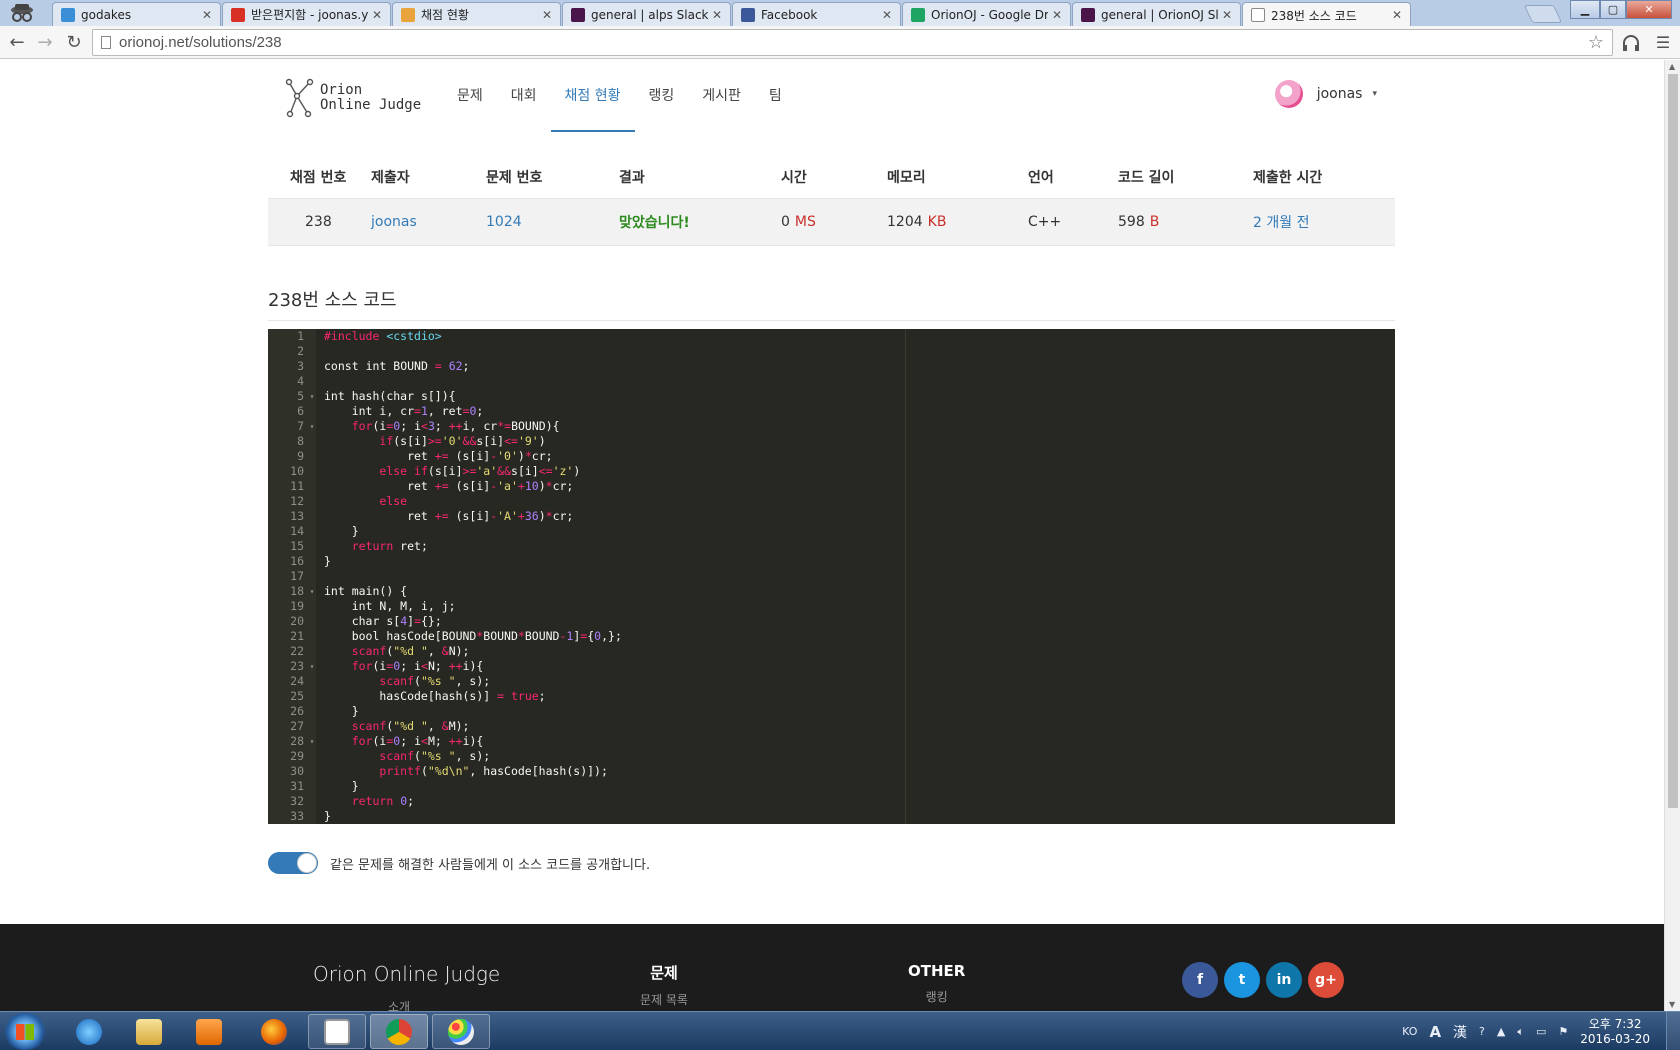 The width and height of the screenshot is (1680, 1050). Describe the element at coordinates (436, 456) in the screenshot. I see `code-text: ret += (s[i]-'0')*cr;` at that location.